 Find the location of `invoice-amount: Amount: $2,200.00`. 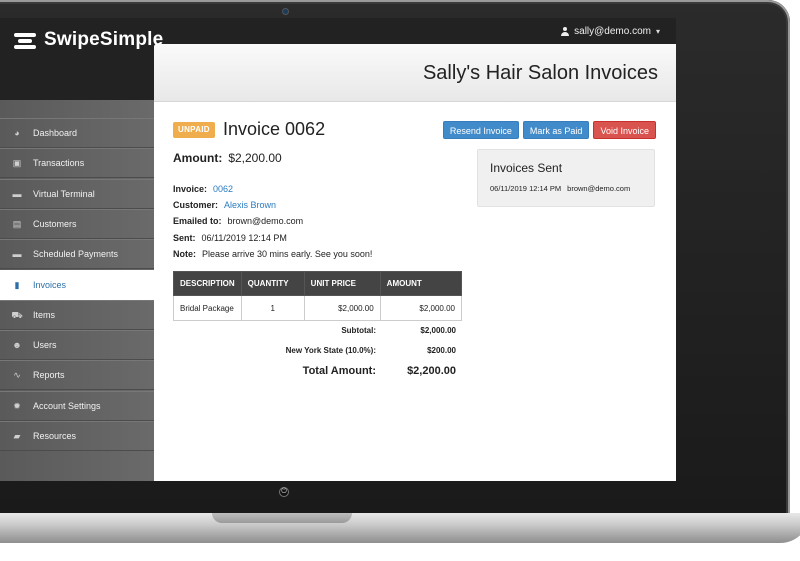

invoice-amount: Amount: $2,200.00 is located at coordinates (227, 158).